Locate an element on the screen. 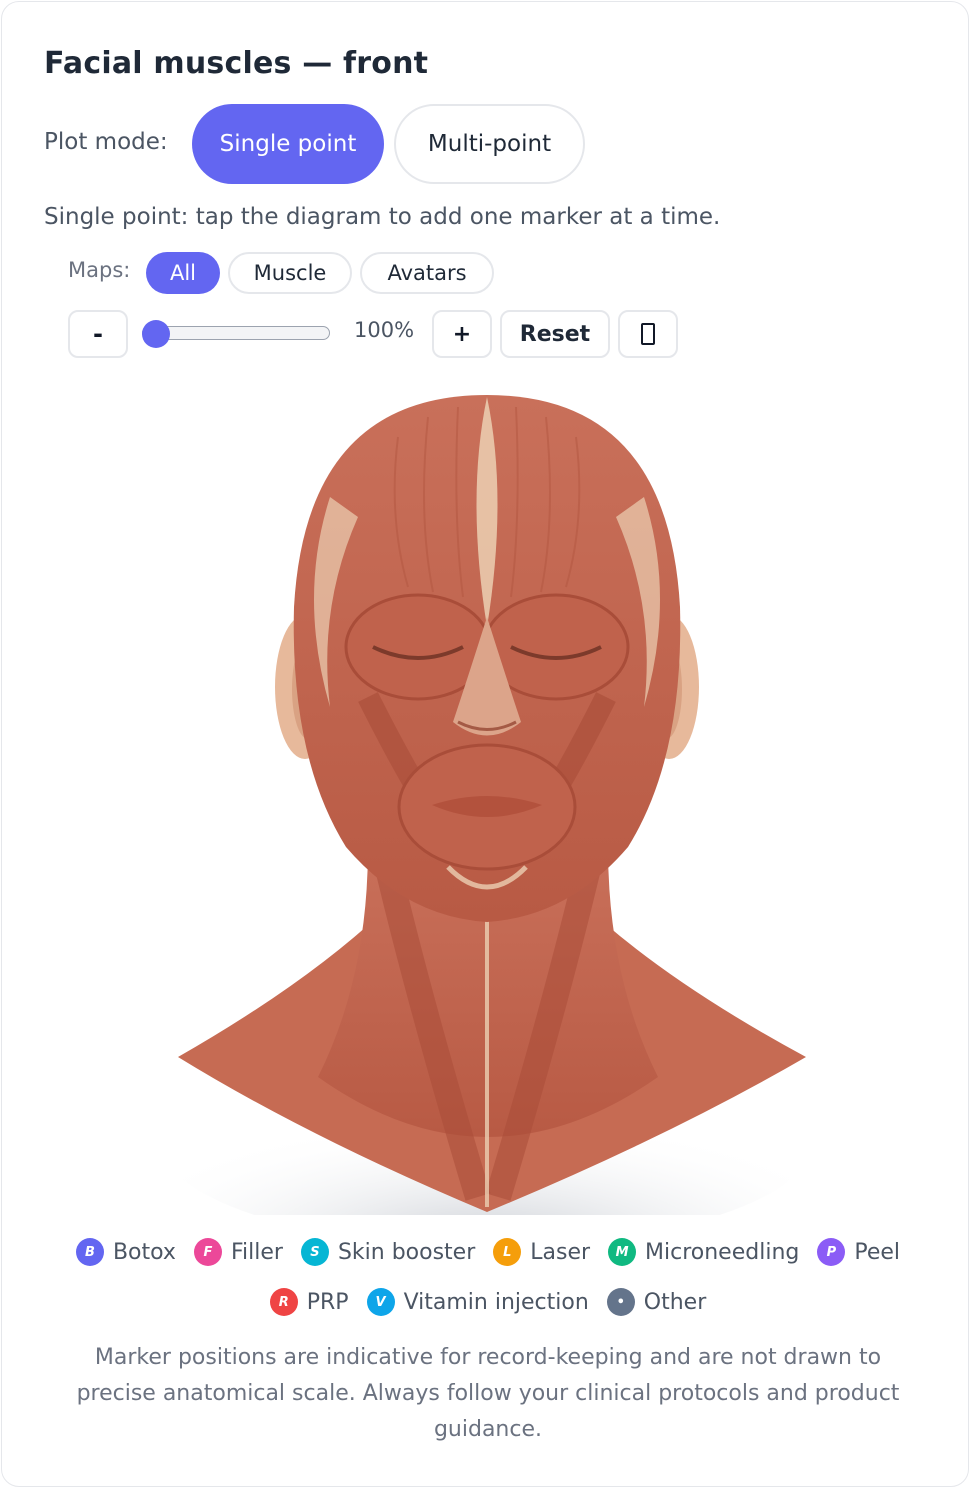 This screenshot has height=1490, width=972. maps-label: Maps: is located at coordinates (99, 270).